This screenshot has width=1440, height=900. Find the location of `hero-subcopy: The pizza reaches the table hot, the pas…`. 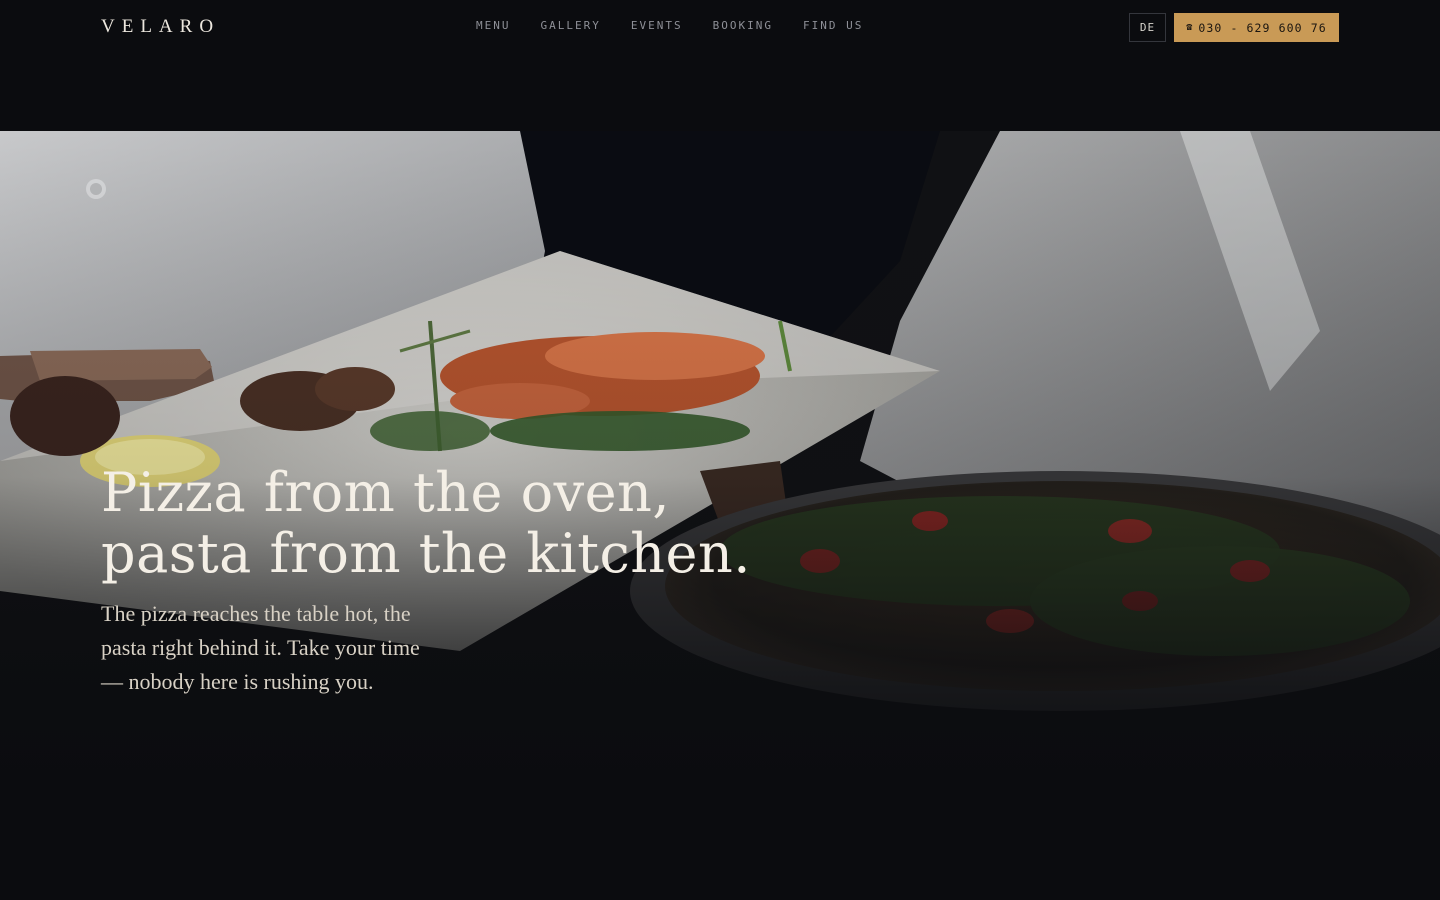

hero-subcopy: The pizza reaches the table hot, the pas… is located at coordinates (260, 647).